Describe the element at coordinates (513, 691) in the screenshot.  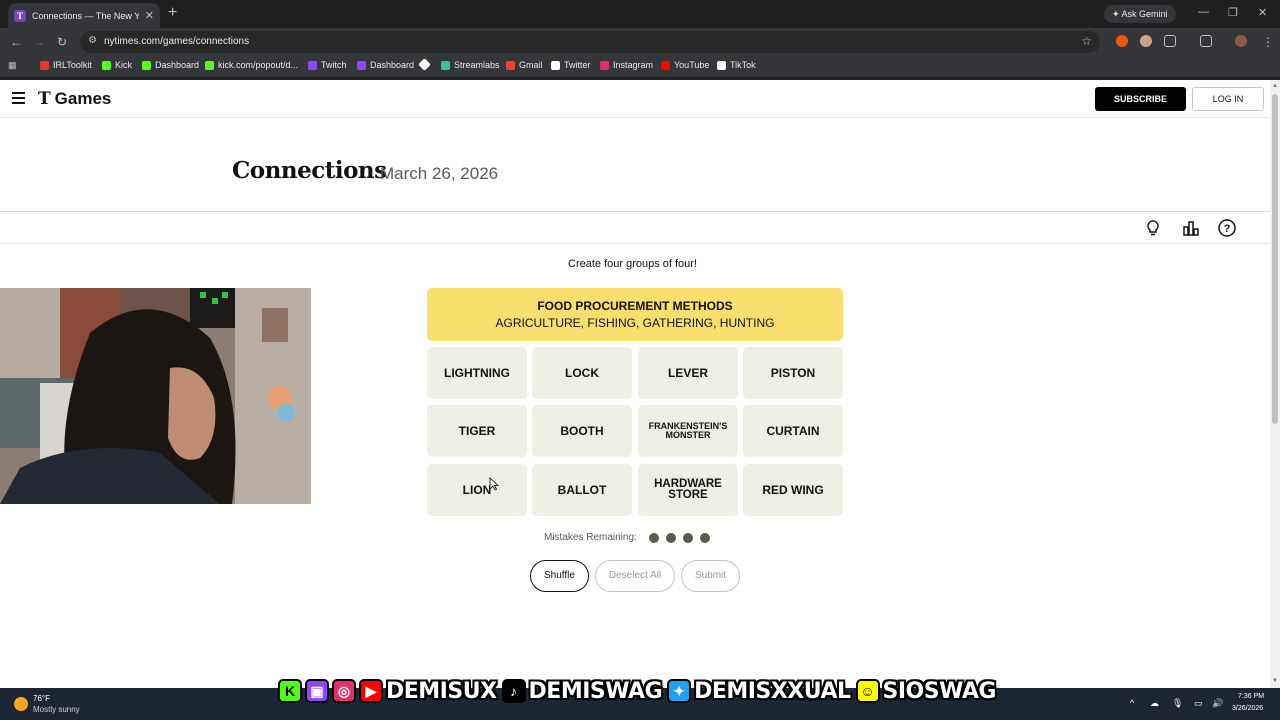
I see `tiktok-icon: ♪` at that location.